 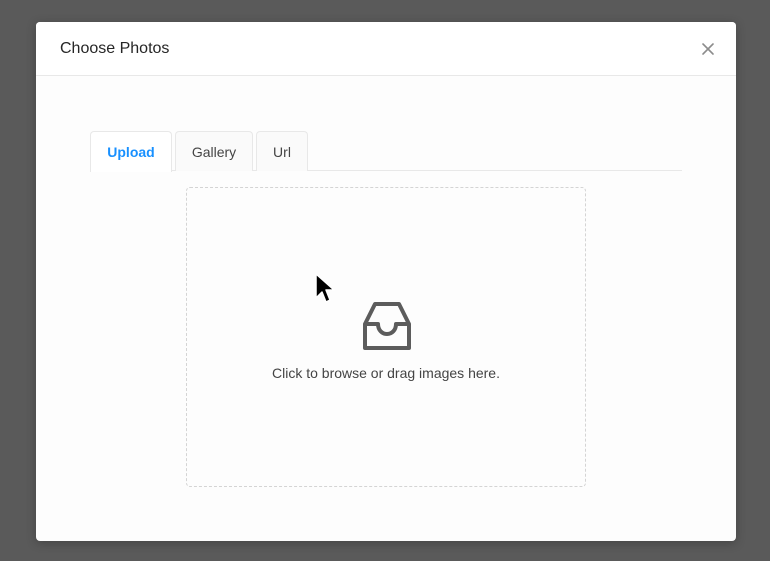 What do you see at coordinates (386, 151) in the screenshot?
I see `source-tabs: Upload Gallery Url` at bounding box center [386, 151].